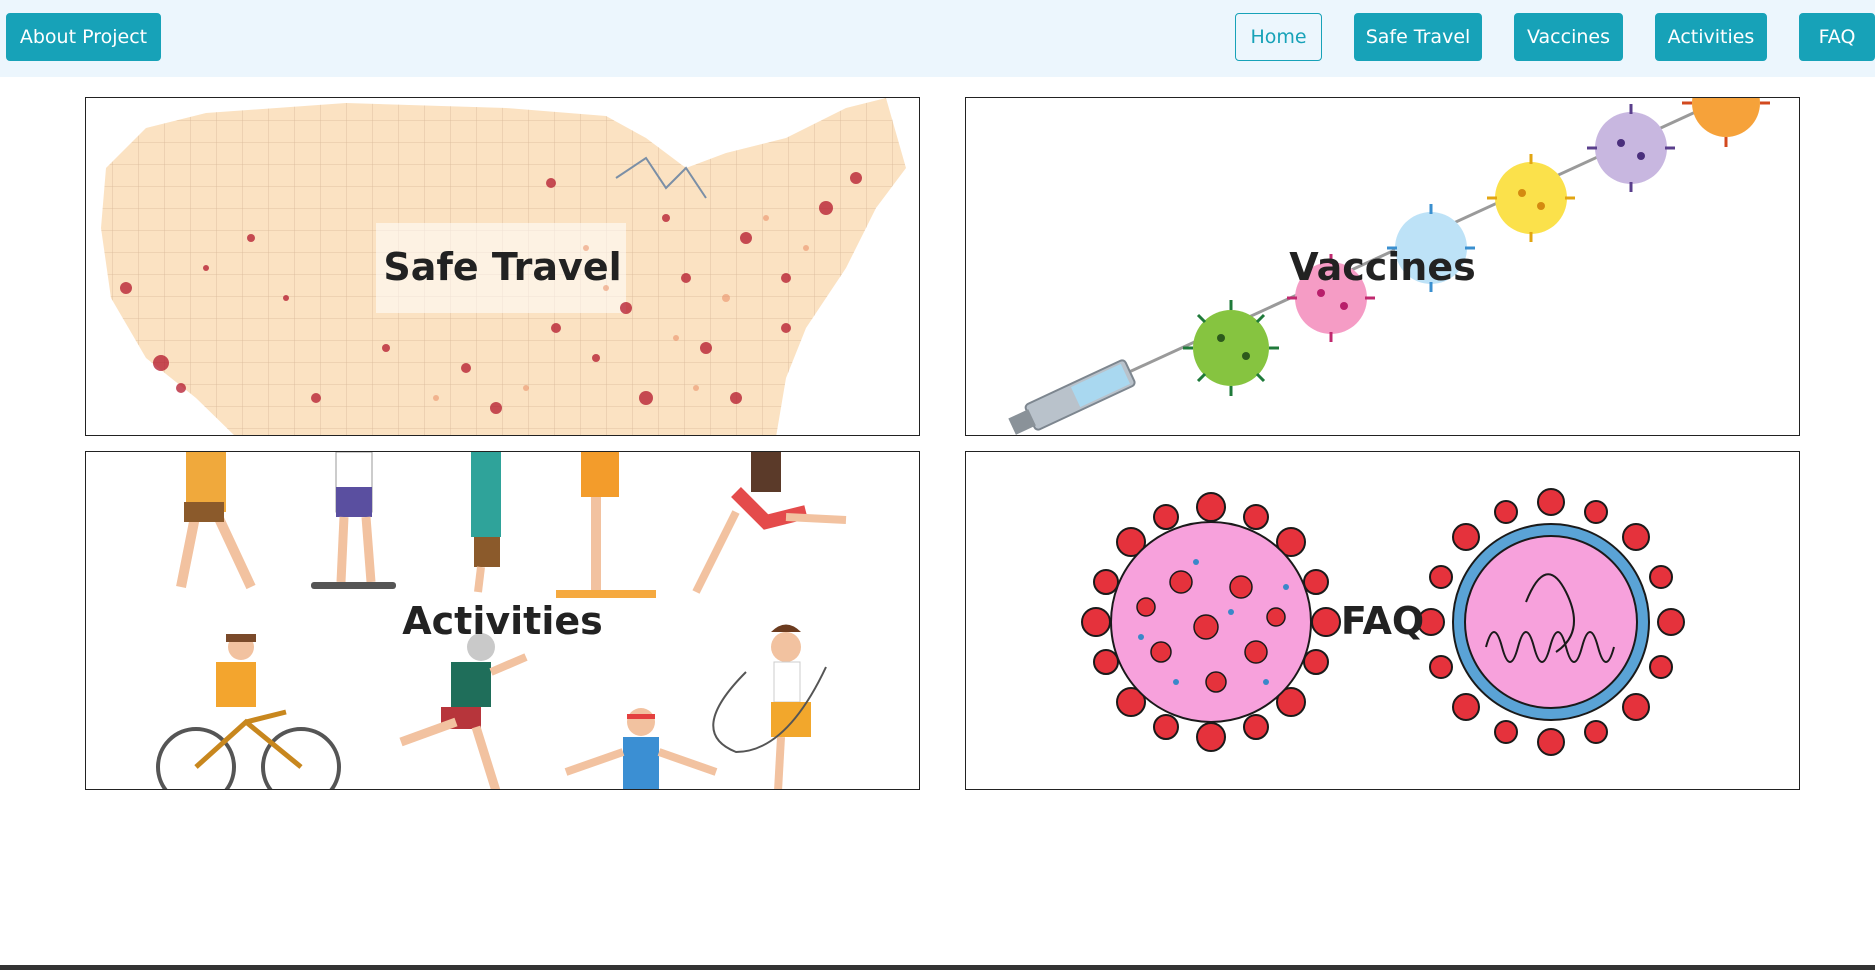 This screenshot has height=970, width=1875. What do you see at coordinates (1631, 148) in the screenshot?
I see `virus-purple-icon` at bounding box center [1631, 148].